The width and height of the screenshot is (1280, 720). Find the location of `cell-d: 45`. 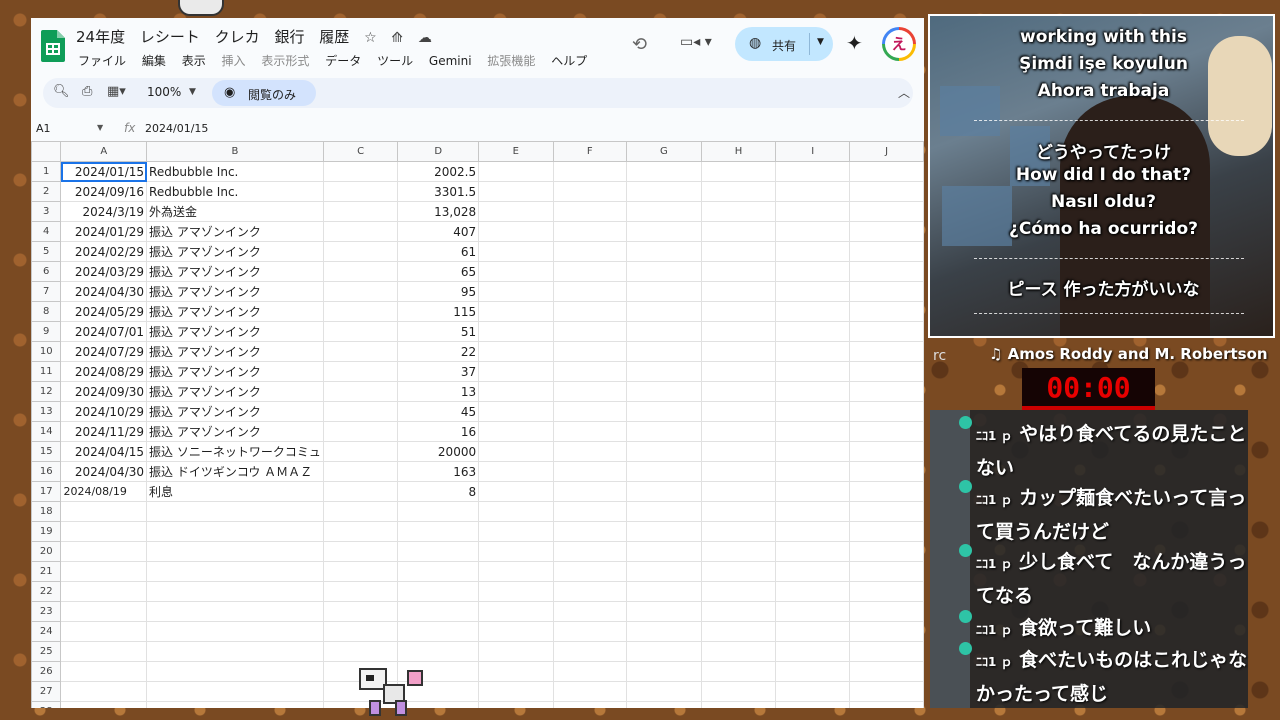

cell-d: 45 is located at coordinates (438, 411).